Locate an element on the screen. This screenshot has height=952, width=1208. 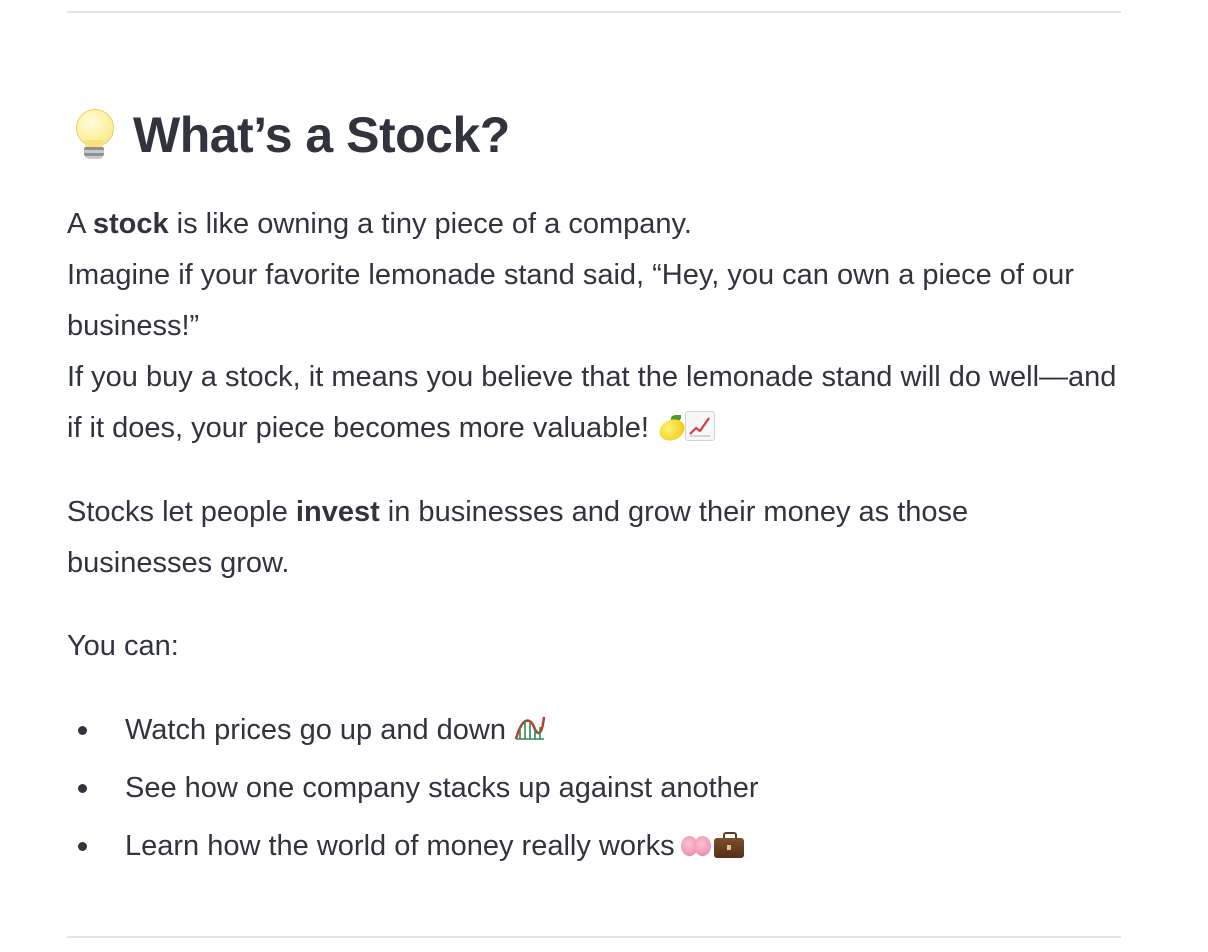
list-item: Watch prices go up and down is located at coordinates (413, 730).